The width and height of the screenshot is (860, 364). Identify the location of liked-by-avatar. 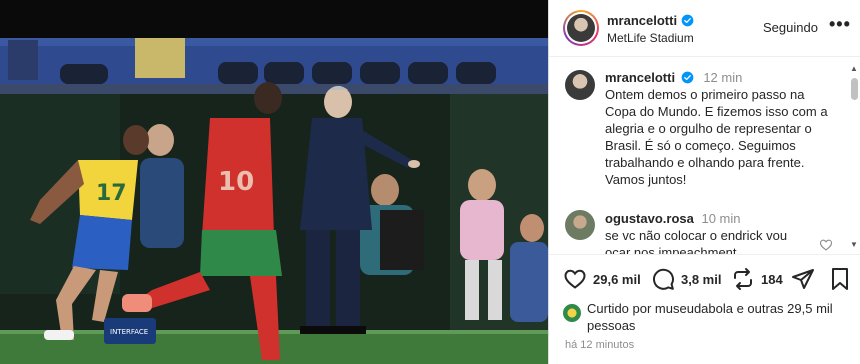
(572, 313).